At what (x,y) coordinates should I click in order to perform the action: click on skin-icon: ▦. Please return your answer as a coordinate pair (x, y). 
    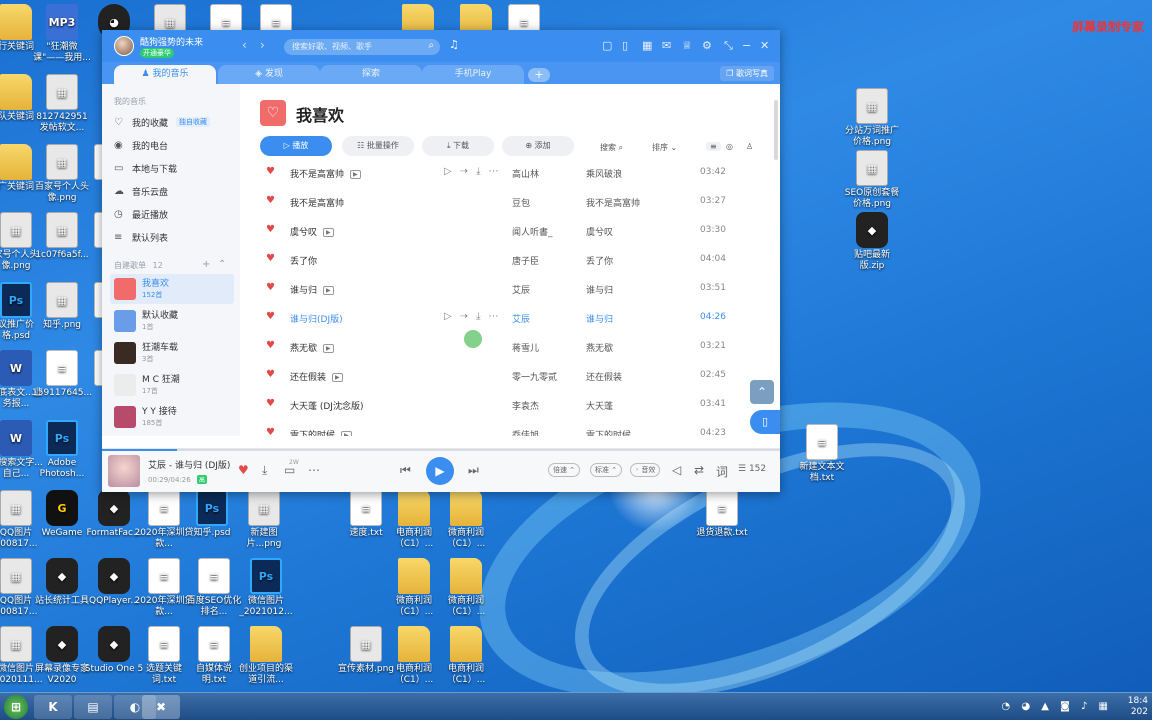
    Looking at the image, I should click on (647, 45).